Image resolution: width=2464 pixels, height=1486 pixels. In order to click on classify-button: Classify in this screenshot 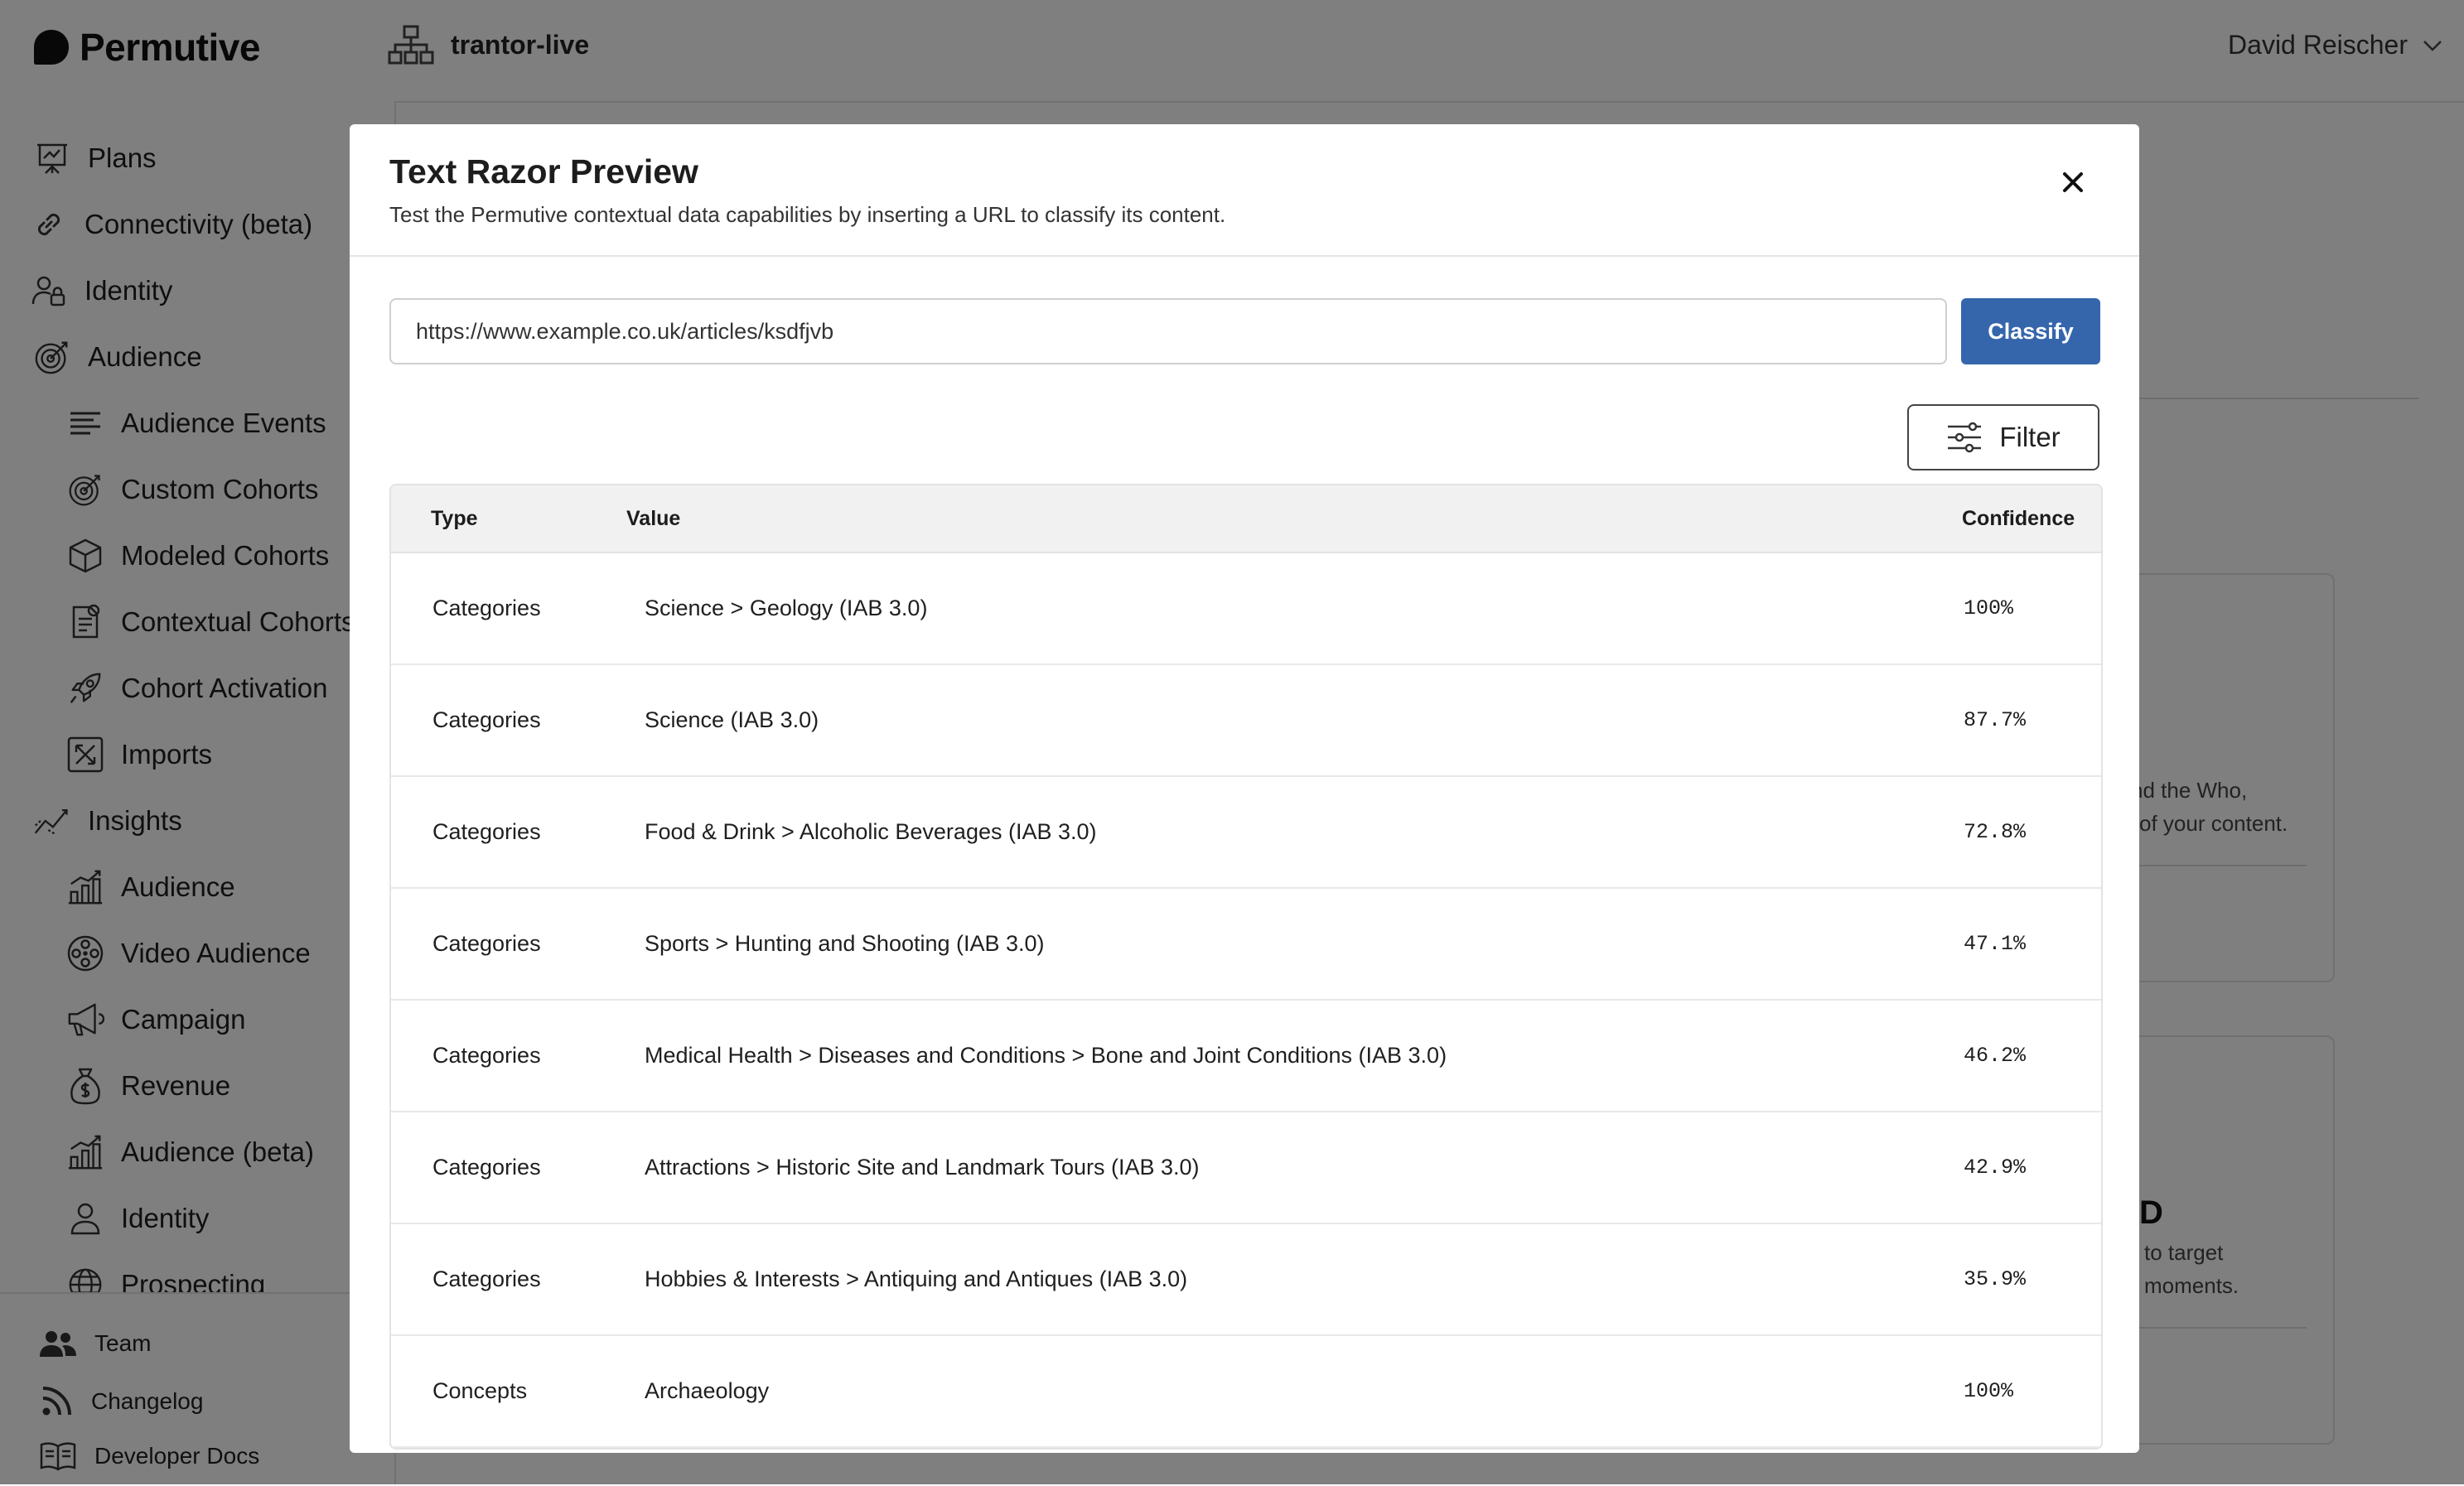, I will do `click(2030, 331)`.